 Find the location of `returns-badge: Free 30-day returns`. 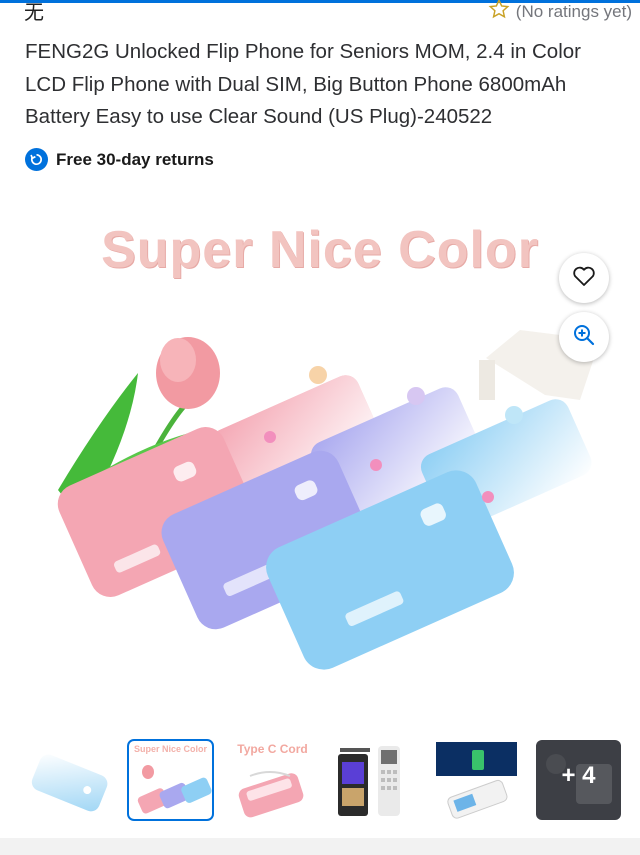

returns-badge: Free 30-day returns is located at coordinates (119, 159).